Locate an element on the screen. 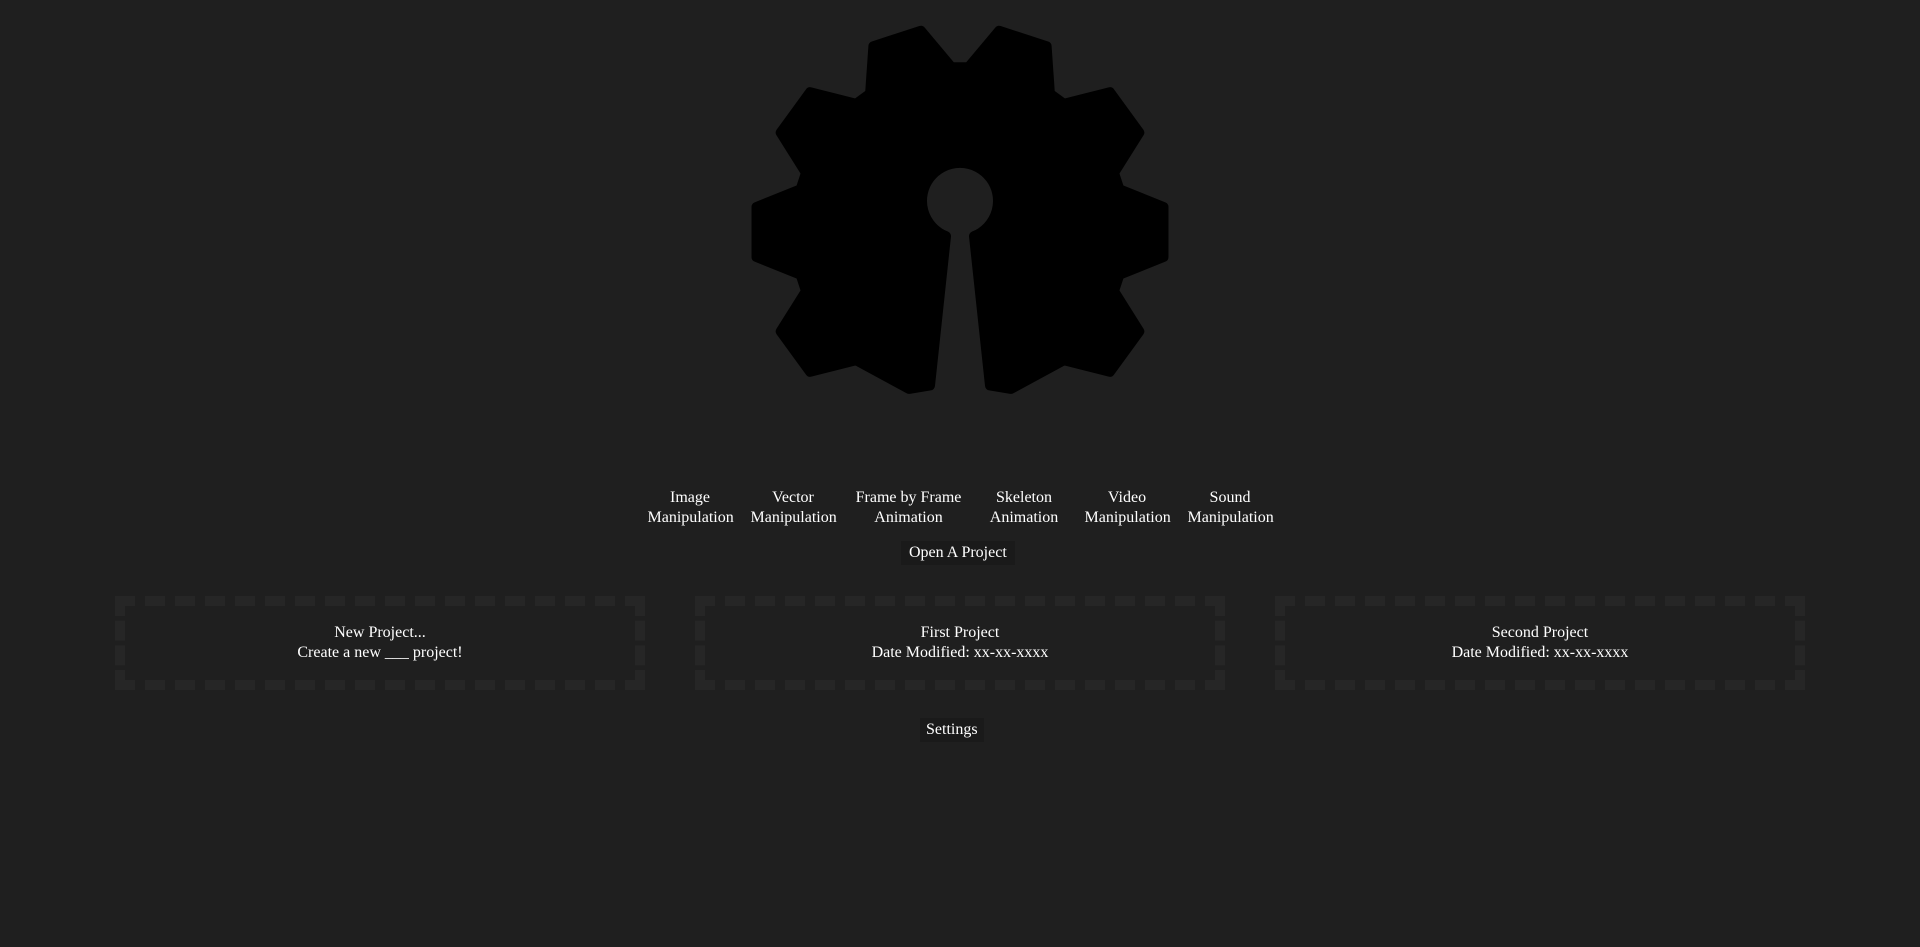  new-project-card: New Project... Create a new ___ project! is located at coordinates (380, 643).